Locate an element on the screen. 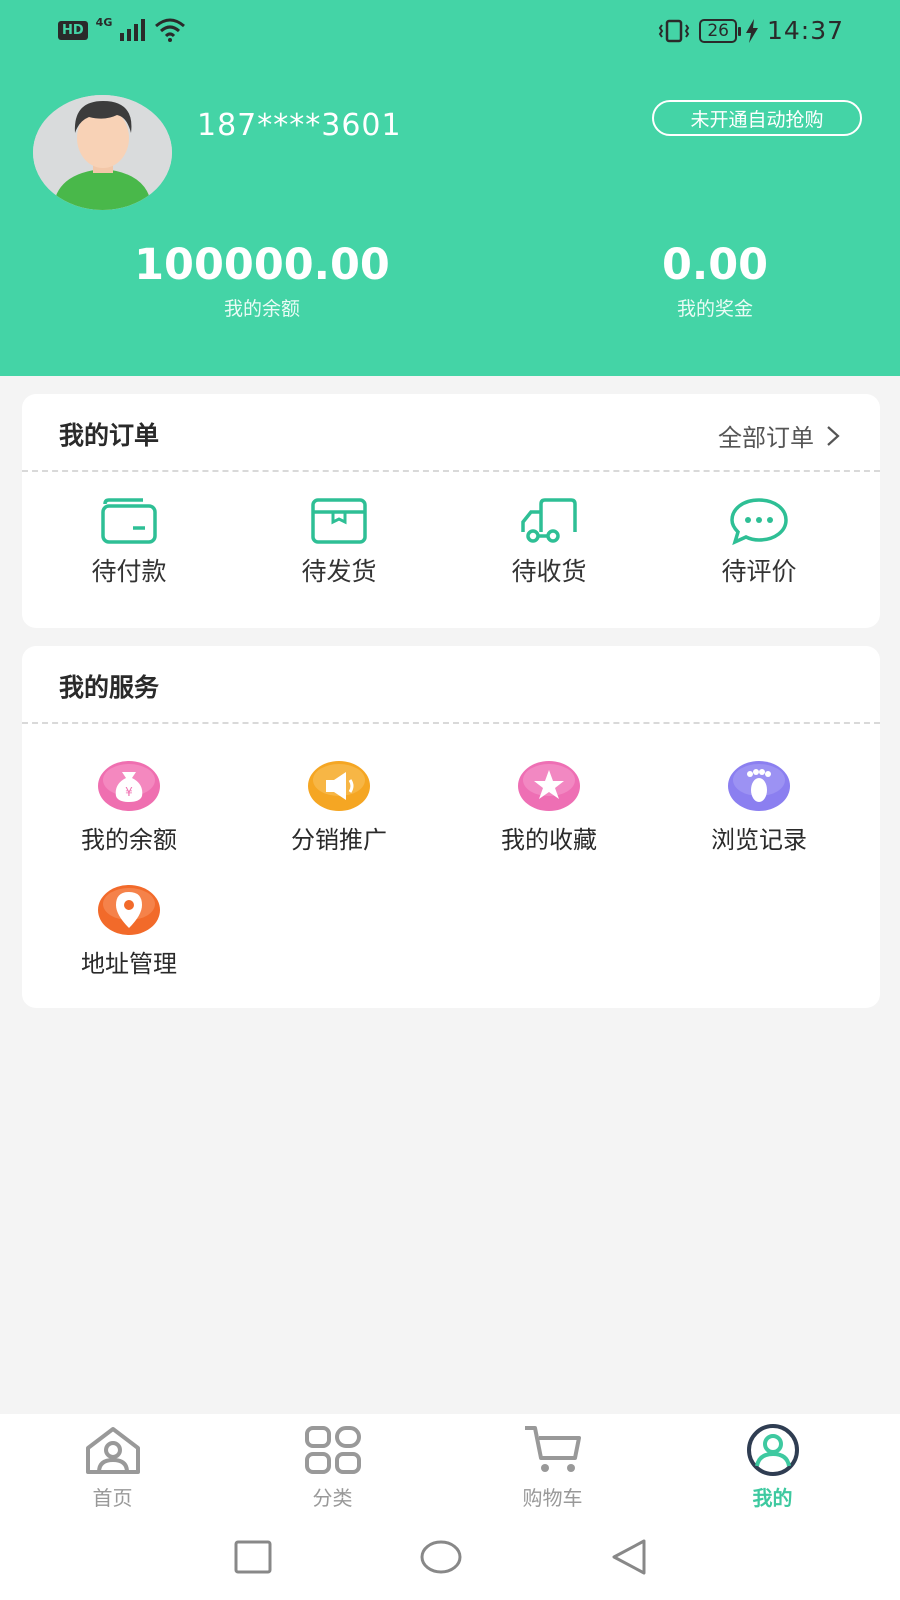  tab-label: 购物车 is located at coordinates (552, 1498).